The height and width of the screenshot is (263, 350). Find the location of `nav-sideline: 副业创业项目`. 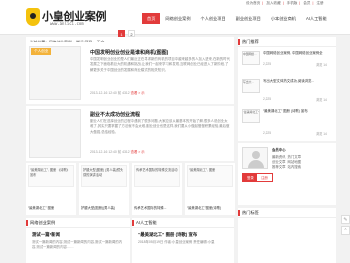

nav-sideline: 副业创业项目 is located at coordinates (248, 18).